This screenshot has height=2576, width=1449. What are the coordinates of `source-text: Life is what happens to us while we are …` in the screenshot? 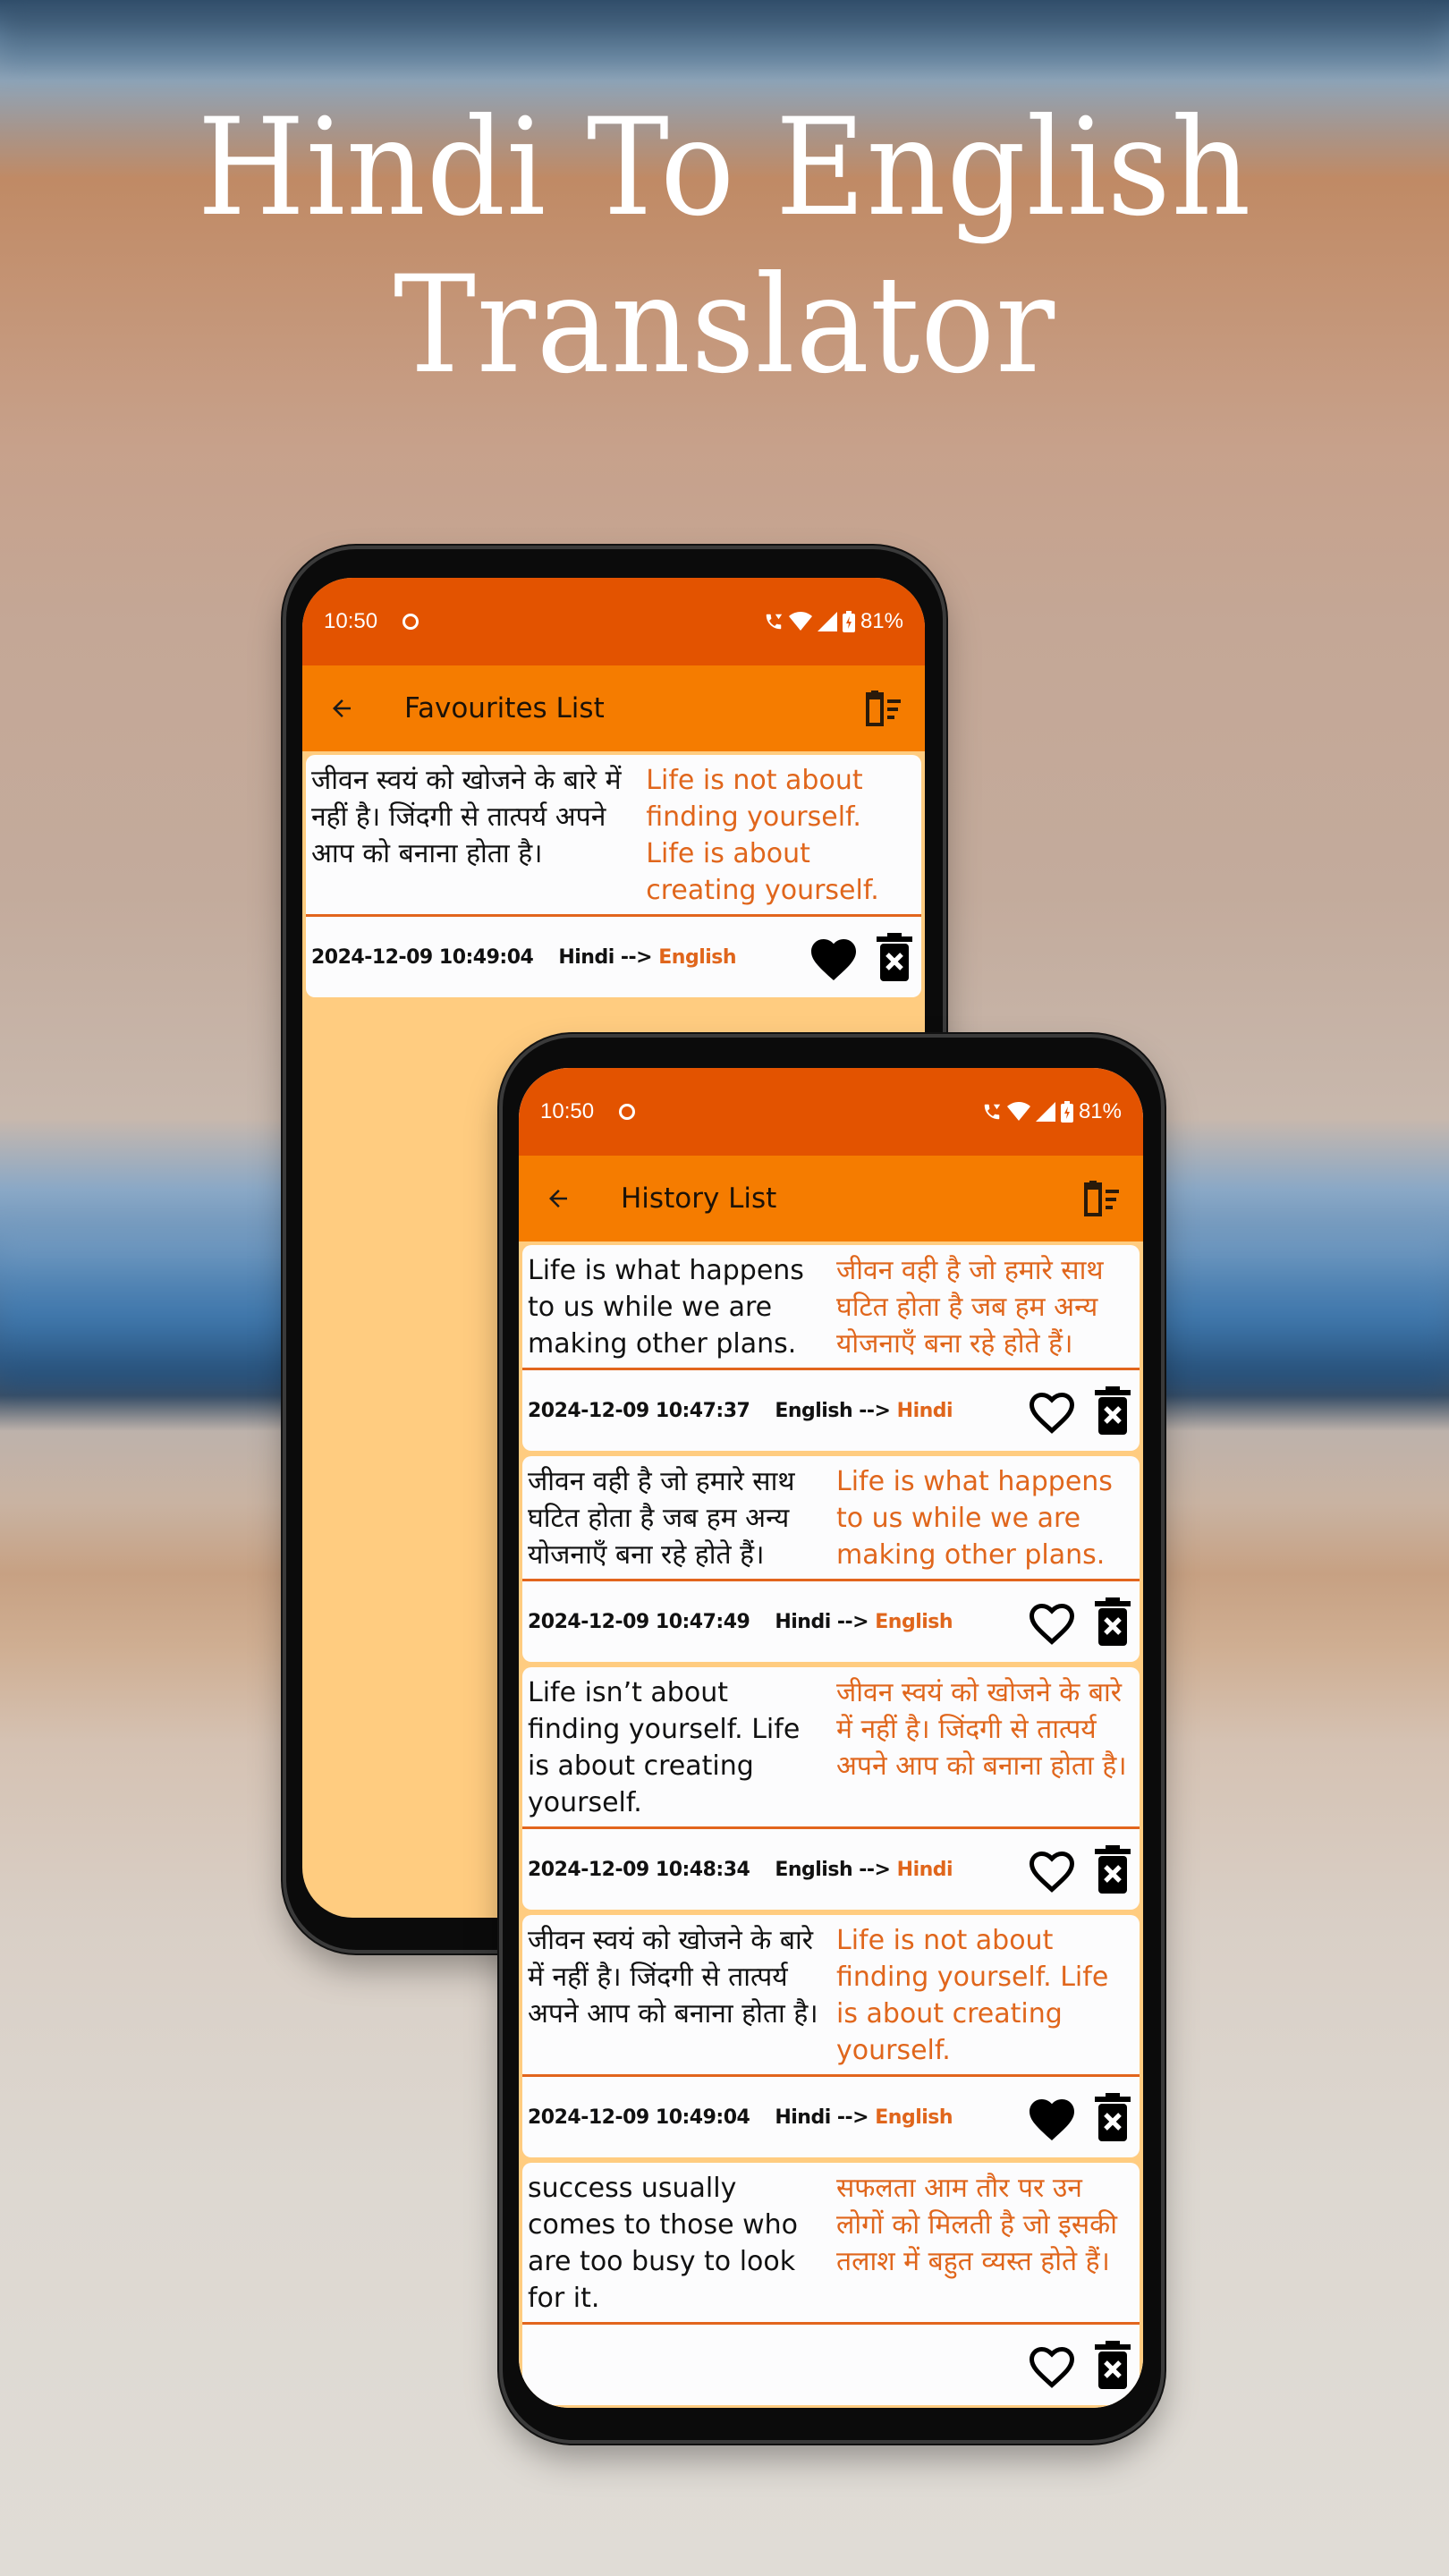 It's located at (666, 1307).